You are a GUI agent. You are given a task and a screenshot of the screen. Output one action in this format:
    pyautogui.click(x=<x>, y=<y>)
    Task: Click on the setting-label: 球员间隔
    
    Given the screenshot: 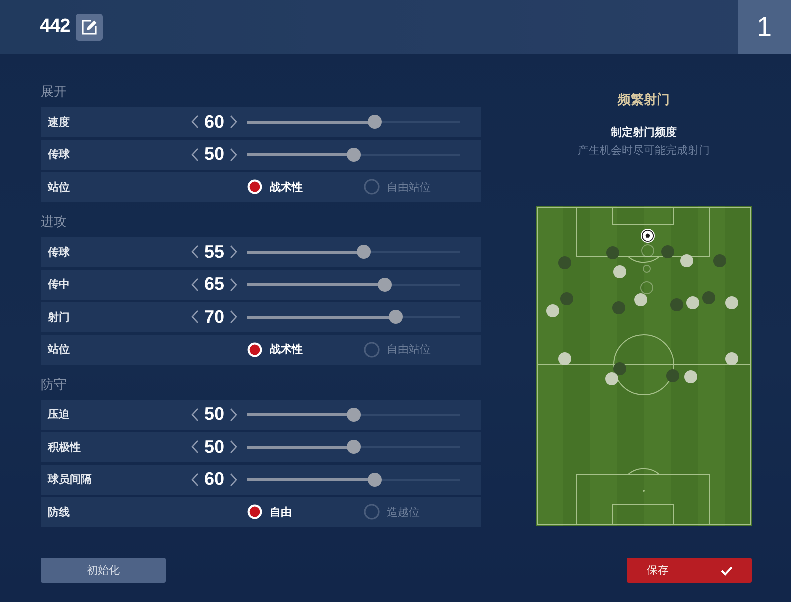 What is the action you would take?
    pyautogui.click(x=70, y=479)
    